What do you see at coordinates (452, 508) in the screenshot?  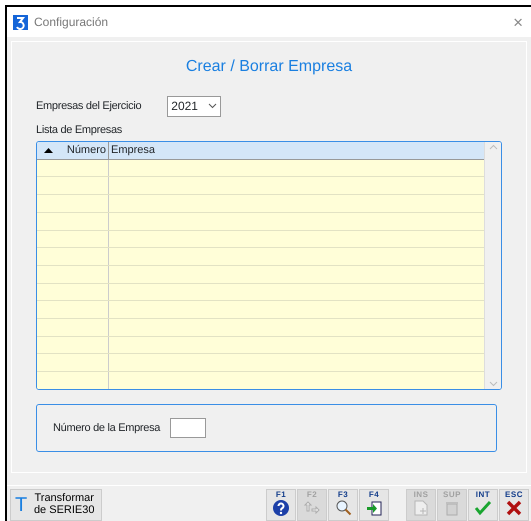 I see `trash-icon` at bounding box center [452, 508].